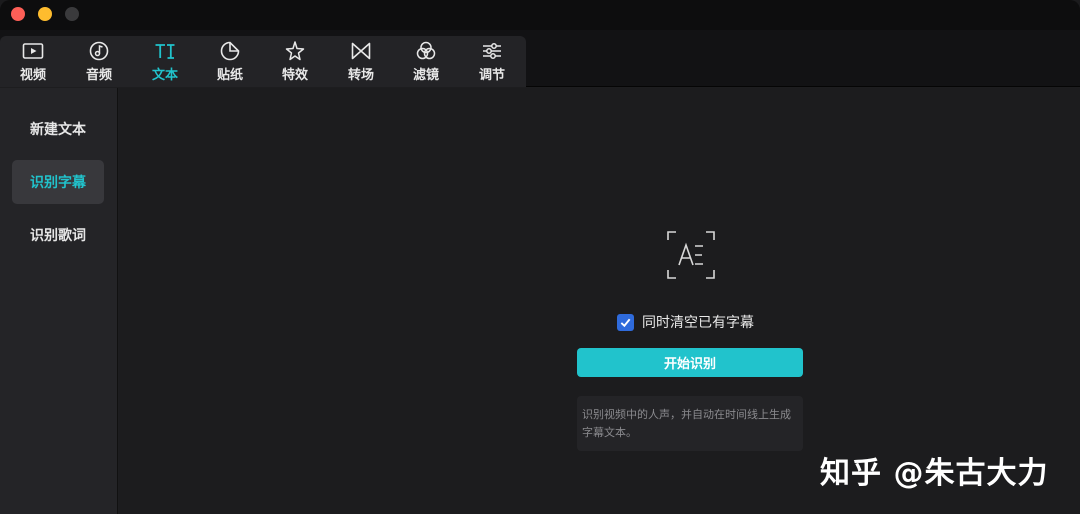  What do you see at coordinates (360, 75) in the screenshot?
I see `tab-label: 转场` at bounding box center [360, 75].